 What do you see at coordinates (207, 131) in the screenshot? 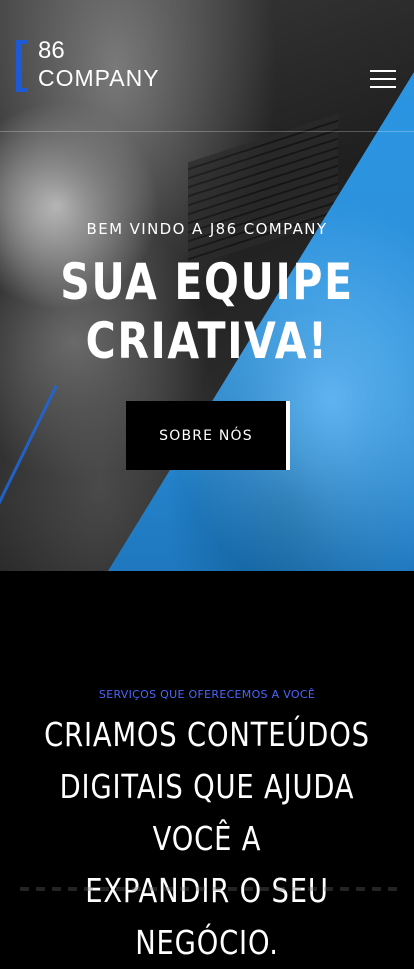
I see `header-divider` at bounding box center [207, 131].